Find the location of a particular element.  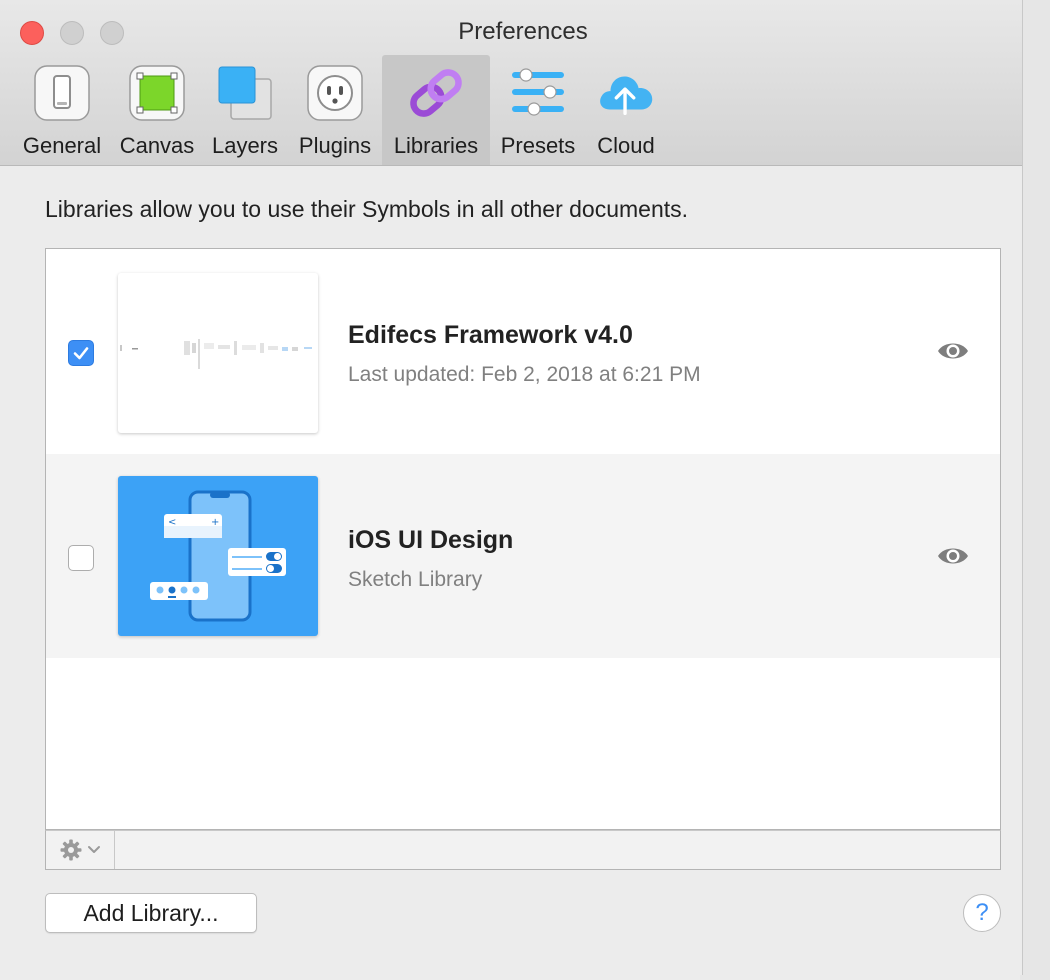

library-preview-image is located at coordinates (216, 354).